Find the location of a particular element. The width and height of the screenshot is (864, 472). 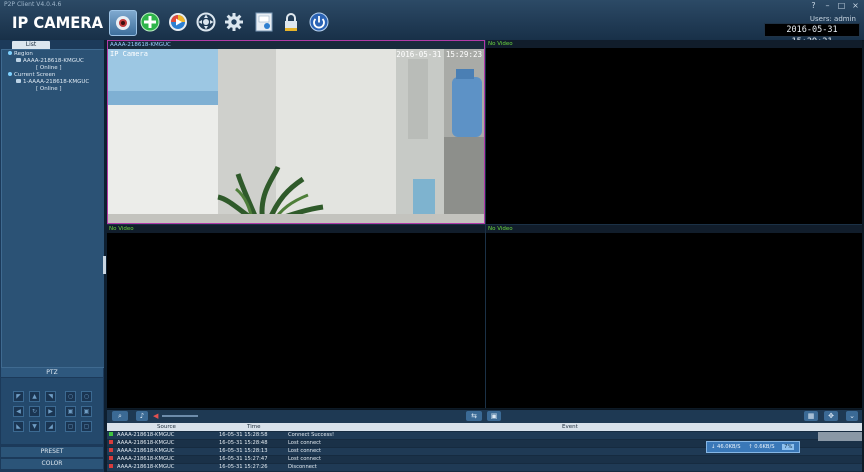

preset-button: PRESET is located at coordinates (52, 452).